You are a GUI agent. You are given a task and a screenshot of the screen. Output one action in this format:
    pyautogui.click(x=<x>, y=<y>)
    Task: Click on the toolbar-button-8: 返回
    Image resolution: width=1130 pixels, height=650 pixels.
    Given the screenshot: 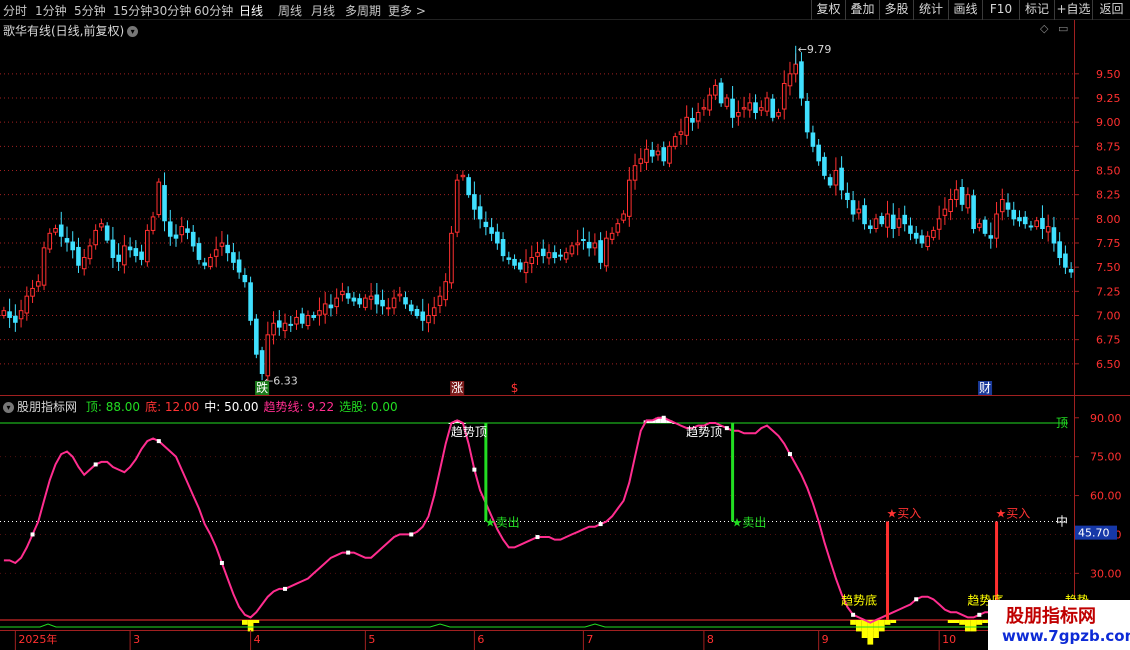 What is the action you would take?
    pyautogui.click(x=1111, y=10)
    